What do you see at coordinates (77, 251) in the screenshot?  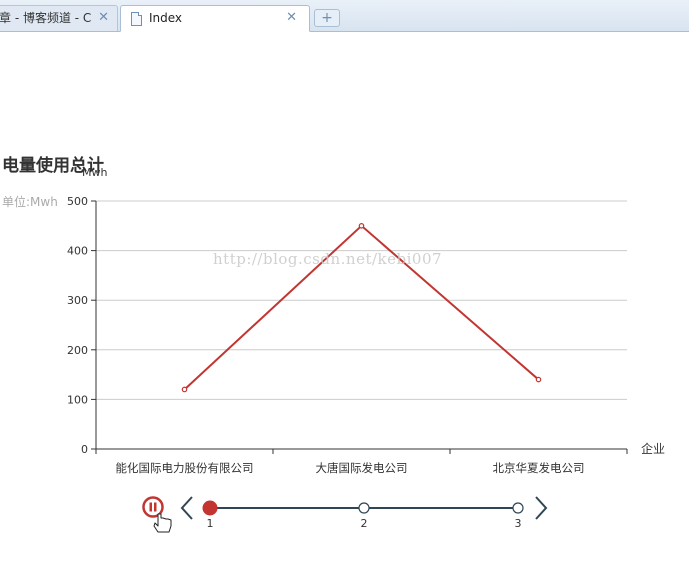 I see `y-tick-label: 400` at bounding box center [77, 251].